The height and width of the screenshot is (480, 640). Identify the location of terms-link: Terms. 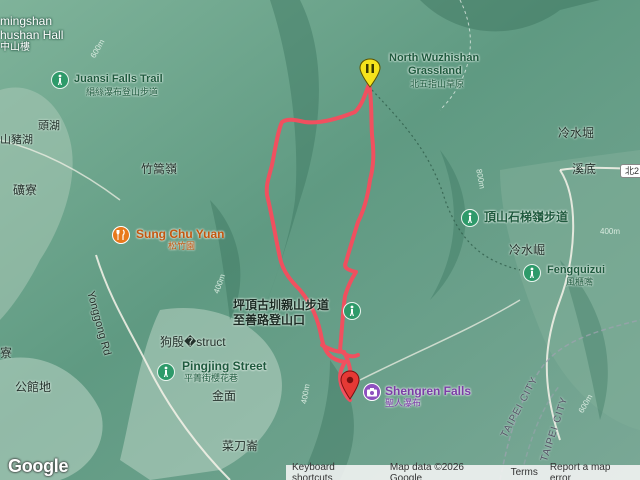
(524, 472).